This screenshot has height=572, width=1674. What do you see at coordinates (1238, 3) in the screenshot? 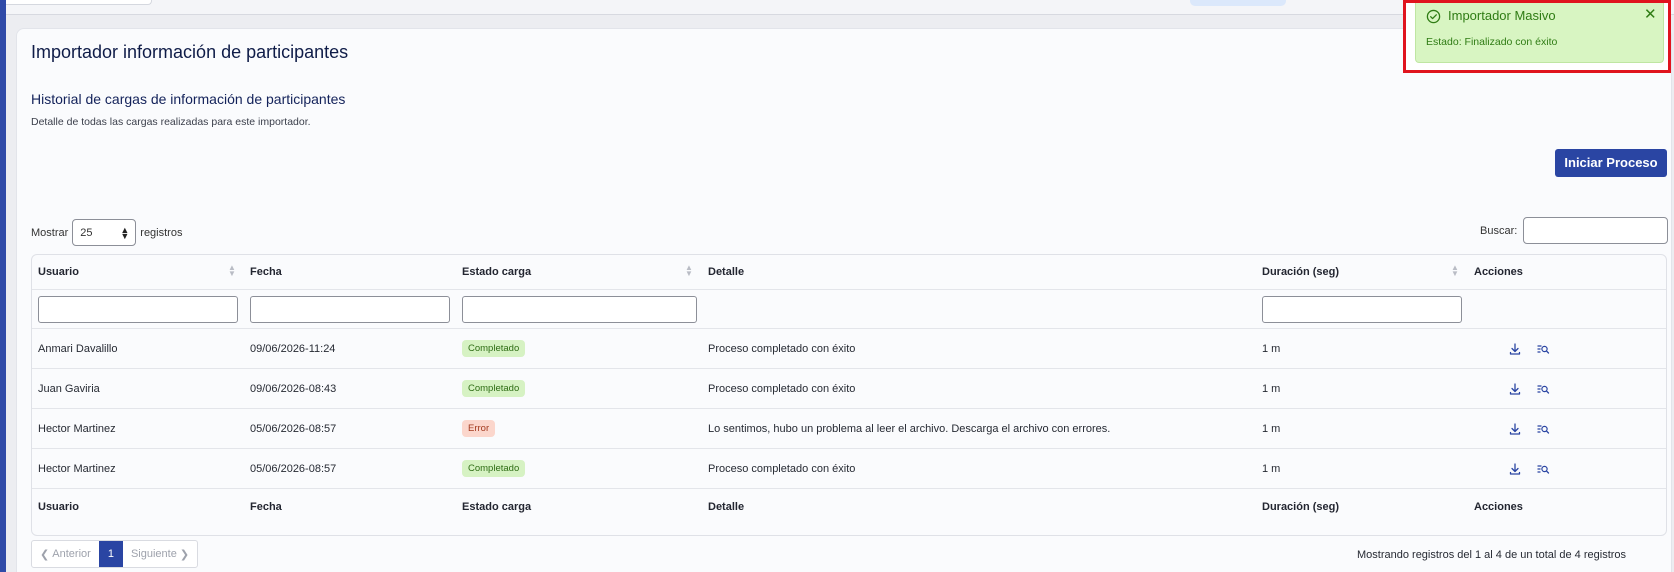
I see `top-bar-pill` at bounding box center [1238, 3].